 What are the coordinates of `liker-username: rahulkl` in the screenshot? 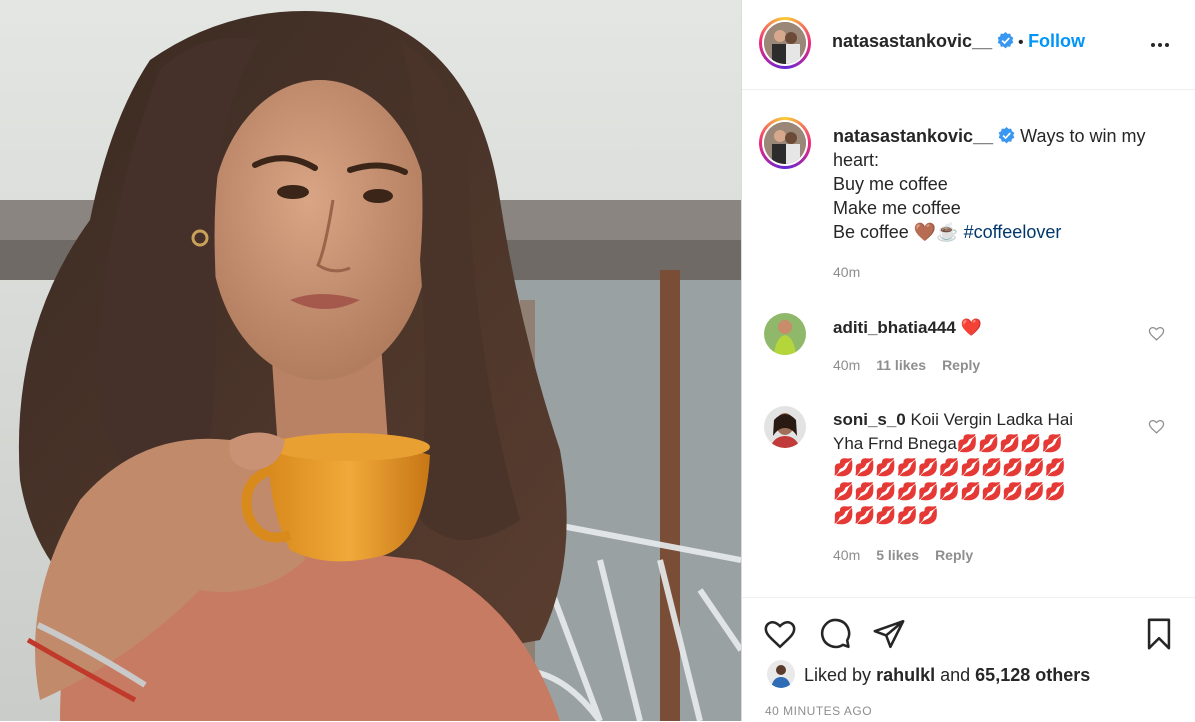 It's located at (905, 675).